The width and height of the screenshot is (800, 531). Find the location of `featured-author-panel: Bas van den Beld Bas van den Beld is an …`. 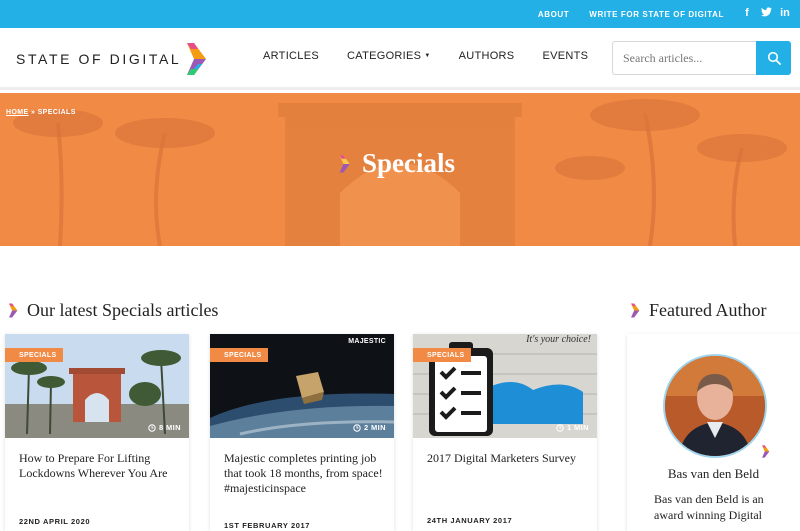

featured-author-panel: Bas van den Beld Bas van den Beld is an … is located at coordinates (713, 432).